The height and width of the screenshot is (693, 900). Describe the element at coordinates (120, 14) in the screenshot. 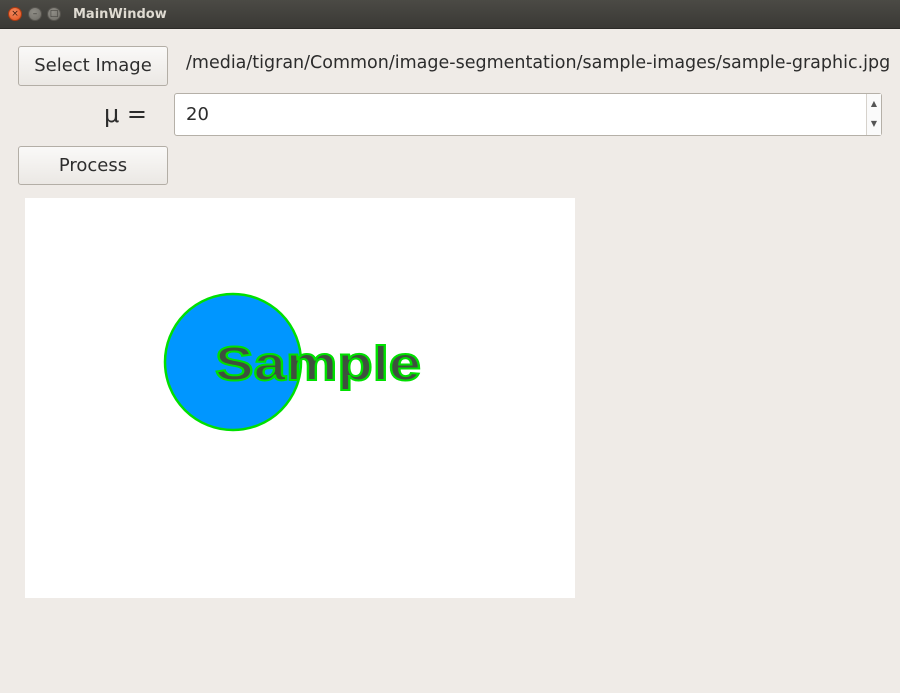

I see `window-title: MainWindow` at that location.